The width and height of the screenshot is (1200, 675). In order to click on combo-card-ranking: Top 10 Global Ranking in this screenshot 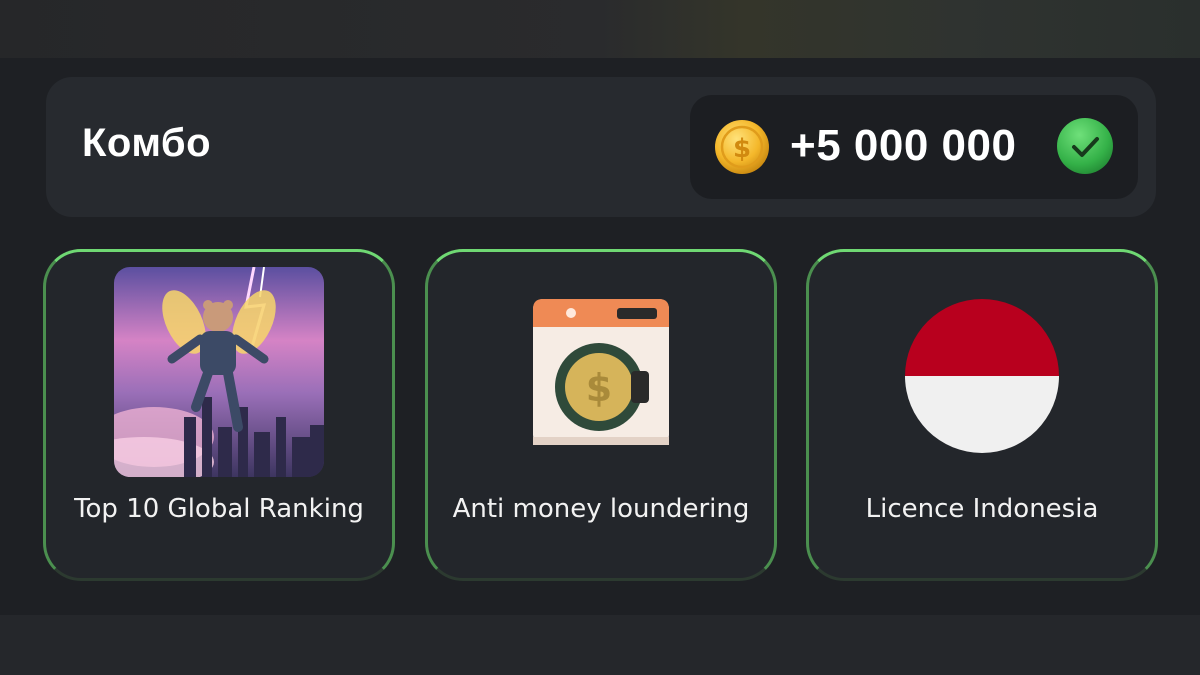, I will do `click(219, 415)`.